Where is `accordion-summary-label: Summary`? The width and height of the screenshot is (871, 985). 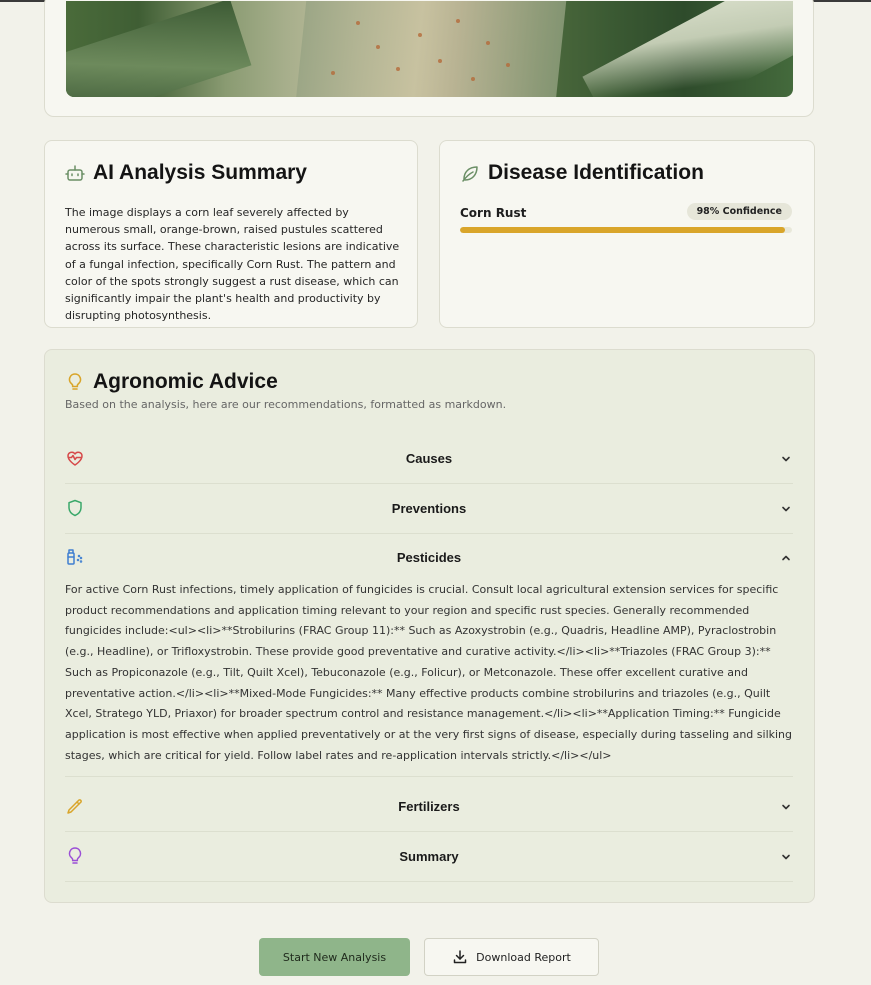
accordion-summary-label: Summary is located at coordinates (429, 856).